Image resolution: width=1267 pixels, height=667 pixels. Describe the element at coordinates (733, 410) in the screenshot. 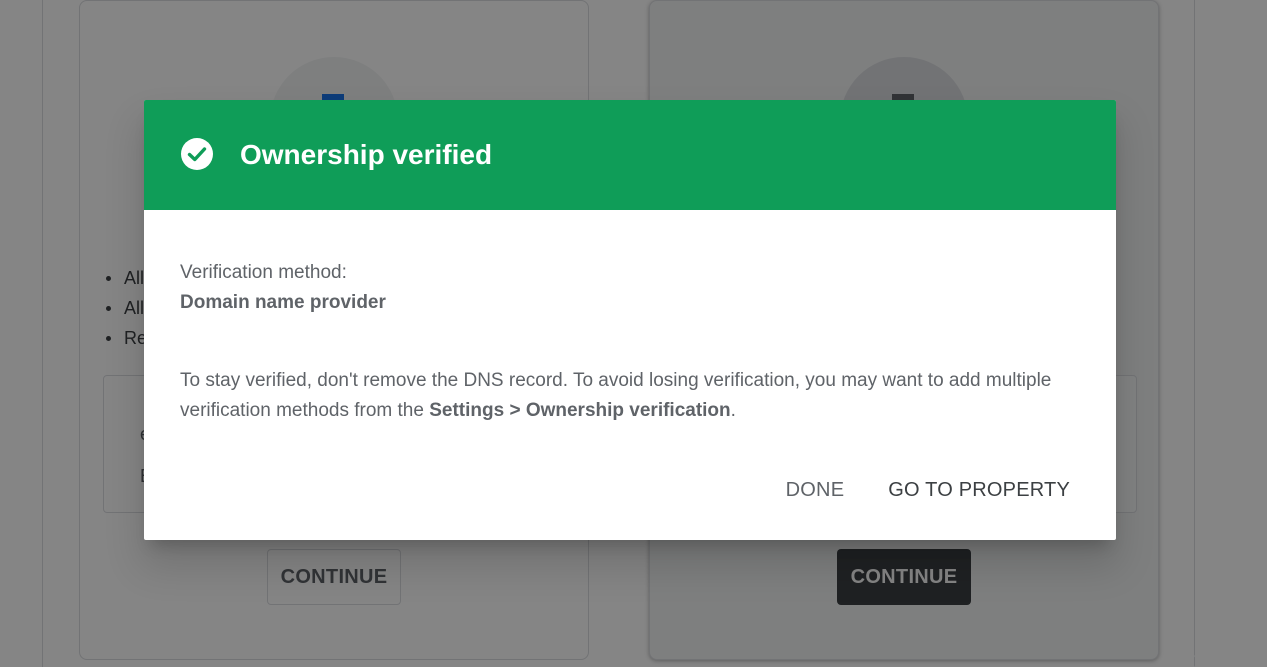

I see `note-suffix: .` at that location.